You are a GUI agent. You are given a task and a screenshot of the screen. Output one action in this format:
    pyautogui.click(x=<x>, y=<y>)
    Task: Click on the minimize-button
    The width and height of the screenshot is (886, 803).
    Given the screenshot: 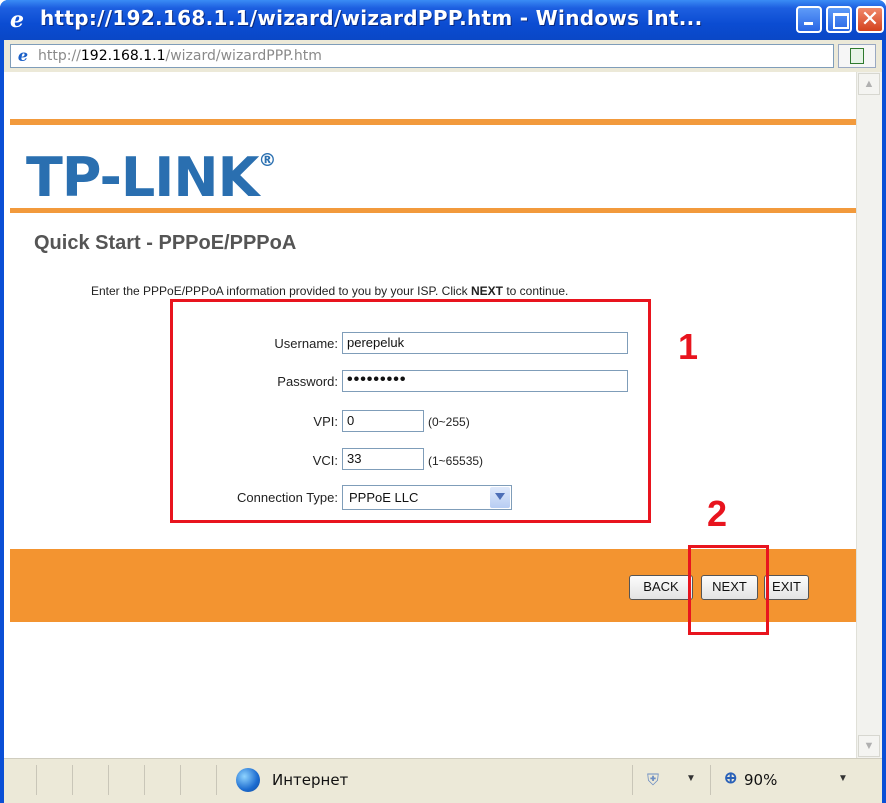 What is the action you would take?
    pyautogui.click(x=809, y=19)
    